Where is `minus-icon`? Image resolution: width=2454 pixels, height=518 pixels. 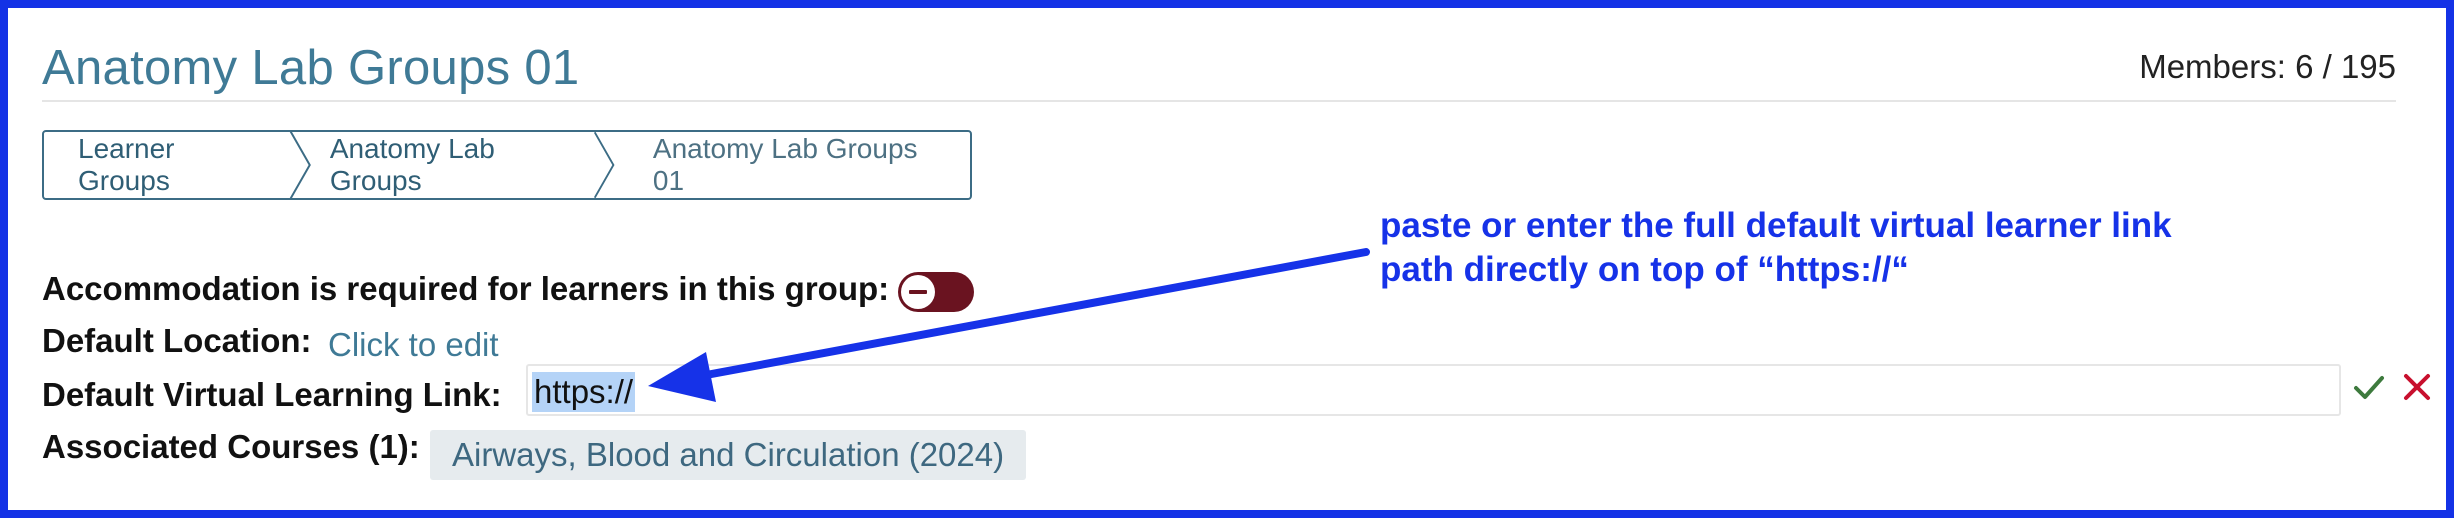 minus-icon is located at coordinates (918, 292).